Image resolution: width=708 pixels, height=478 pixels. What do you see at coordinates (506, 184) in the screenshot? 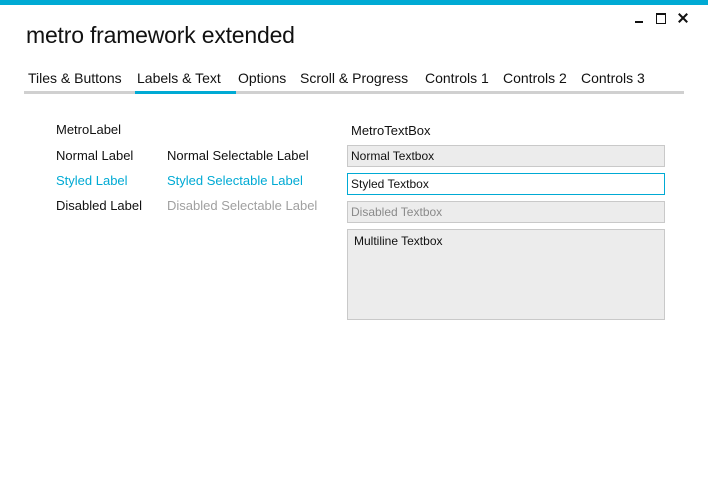
I see `styled-textbox: Styled Textbox` at bounding box center [506, 184].